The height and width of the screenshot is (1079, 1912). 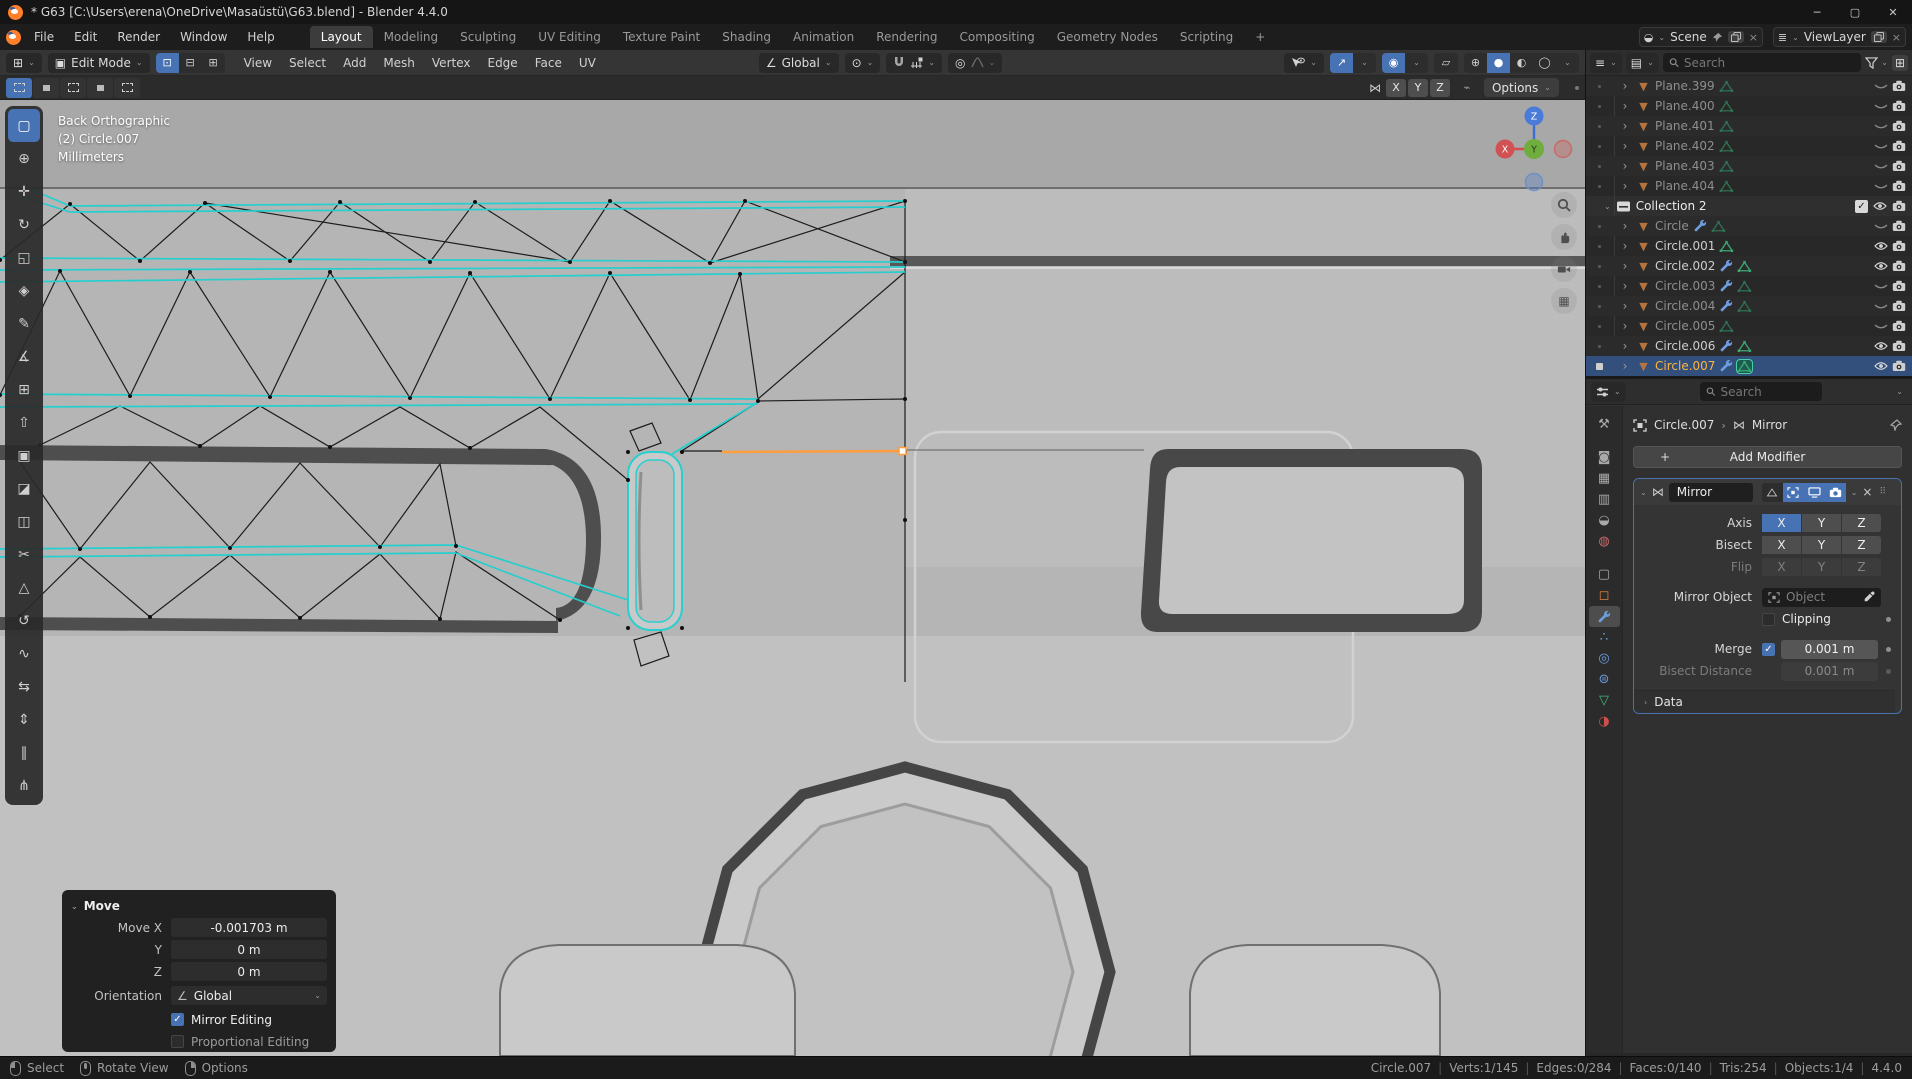 I want to click on outliner-row: › ▼ Circle.005, so click(x=1749, y=326).